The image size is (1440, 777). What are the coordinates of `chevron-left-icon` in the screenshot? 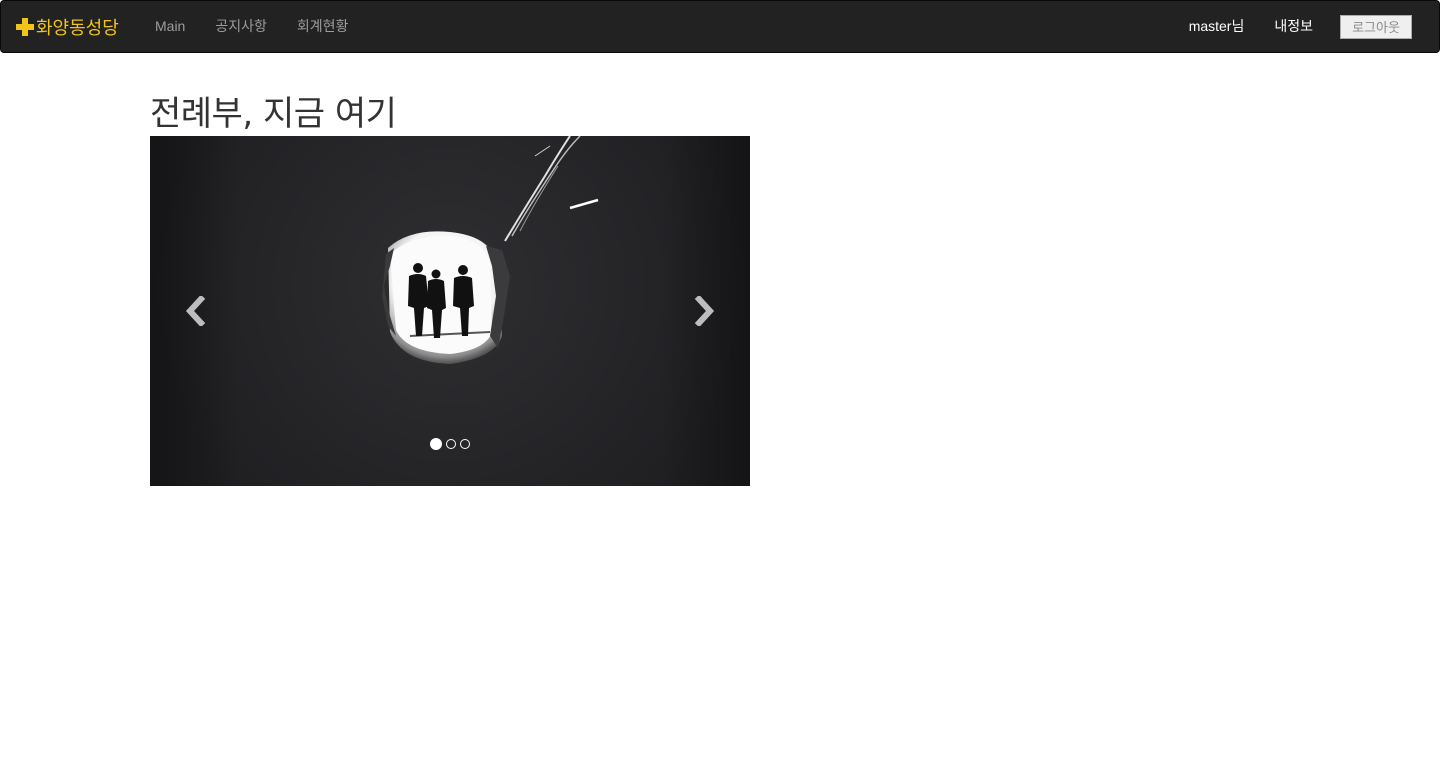 It's located at (195, 311).